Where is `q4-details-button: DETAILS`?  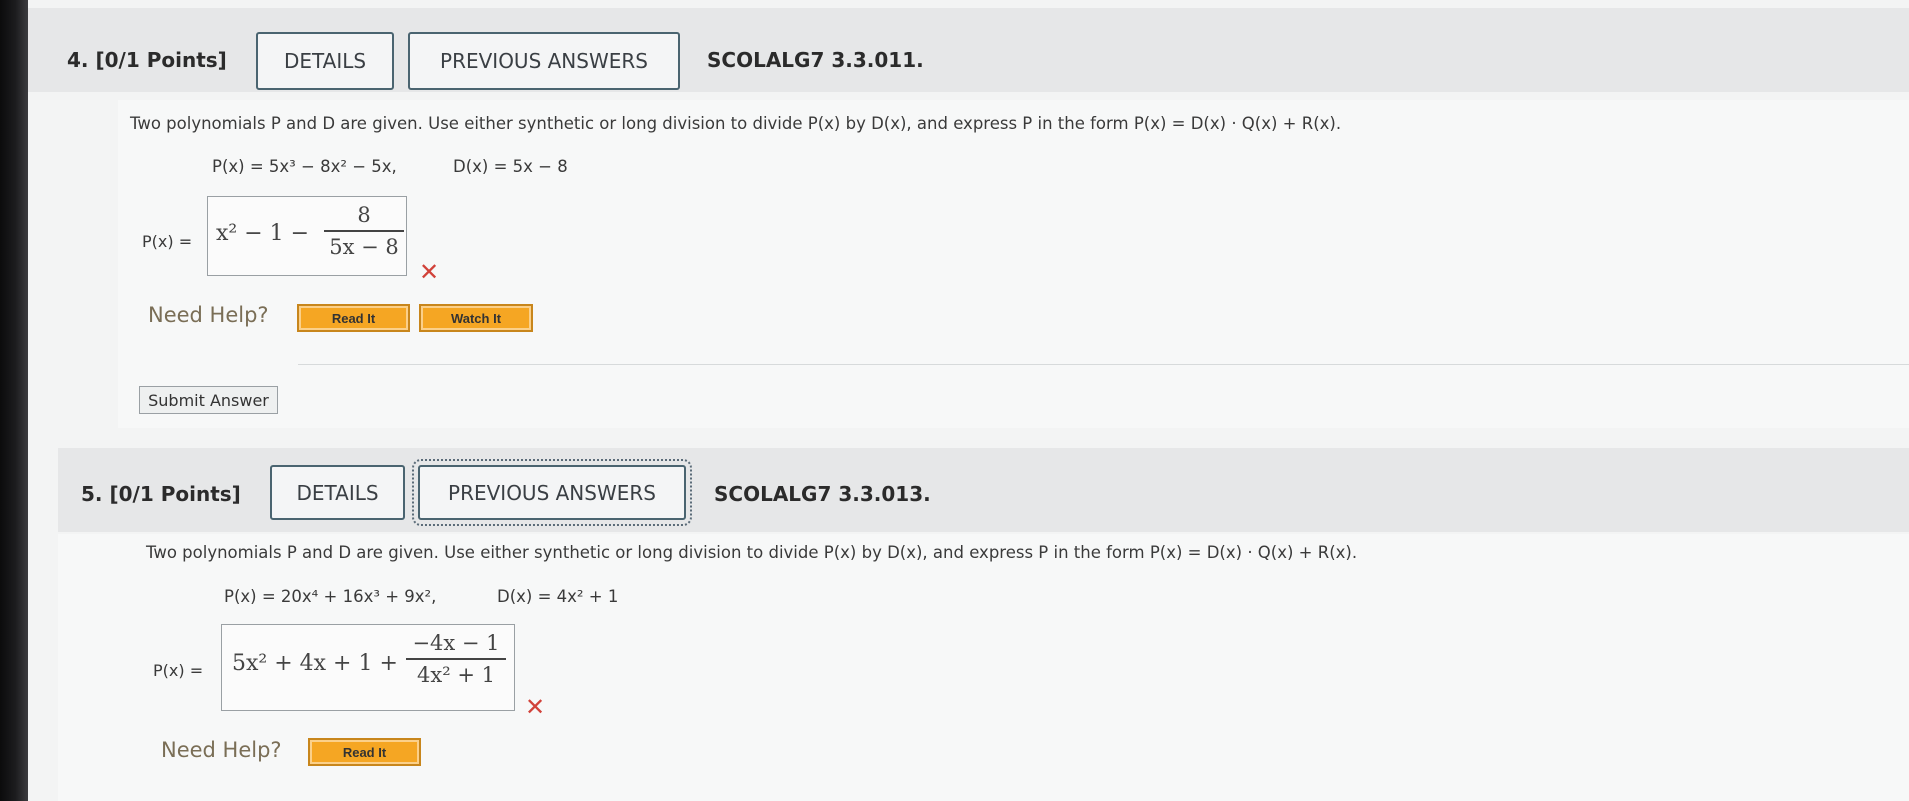
q4-details-button: DETAILS is located at coordinates (325, 61).